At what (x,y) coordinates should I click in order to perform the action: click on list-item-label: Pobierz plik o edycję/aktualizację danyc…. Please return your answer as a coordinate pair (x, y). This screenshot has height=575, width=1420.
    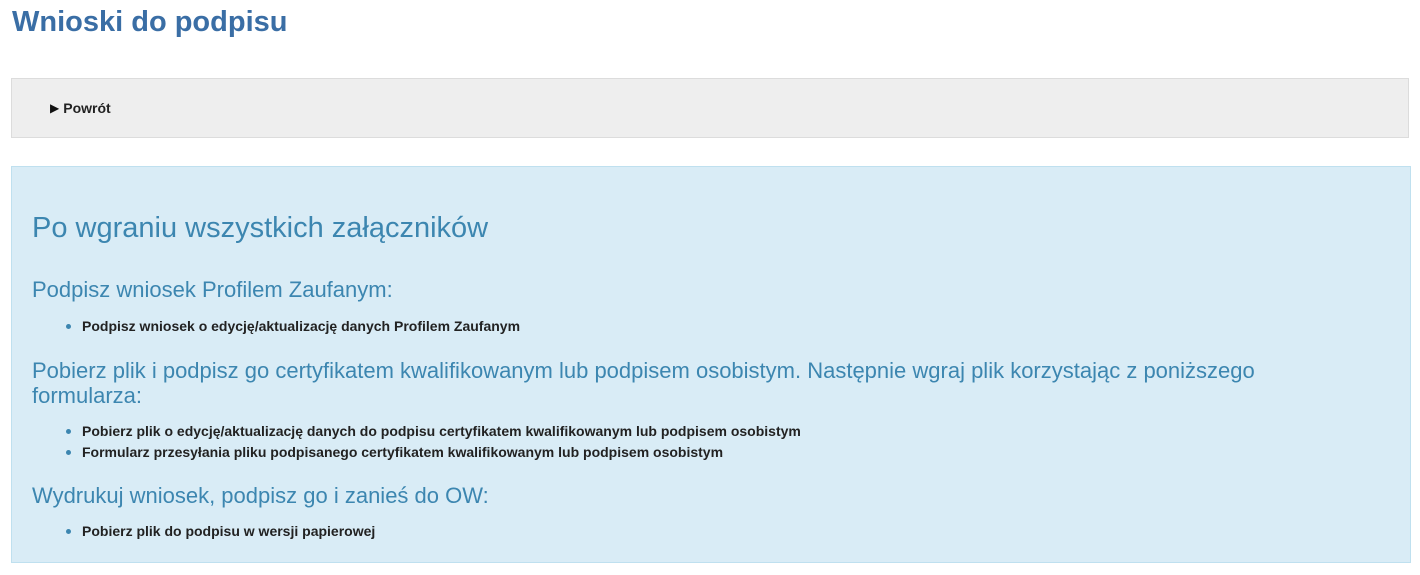
    Looking at the image, I should click on (441, 431).